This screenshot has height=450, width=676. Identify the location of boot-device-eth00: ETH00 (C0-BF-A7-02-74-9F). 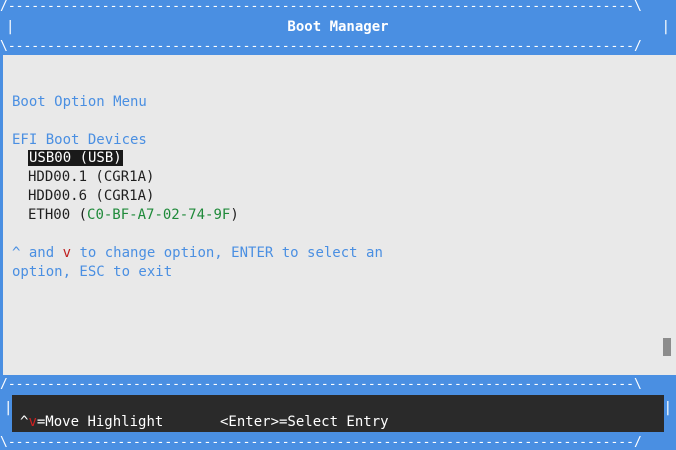
(133, 215).